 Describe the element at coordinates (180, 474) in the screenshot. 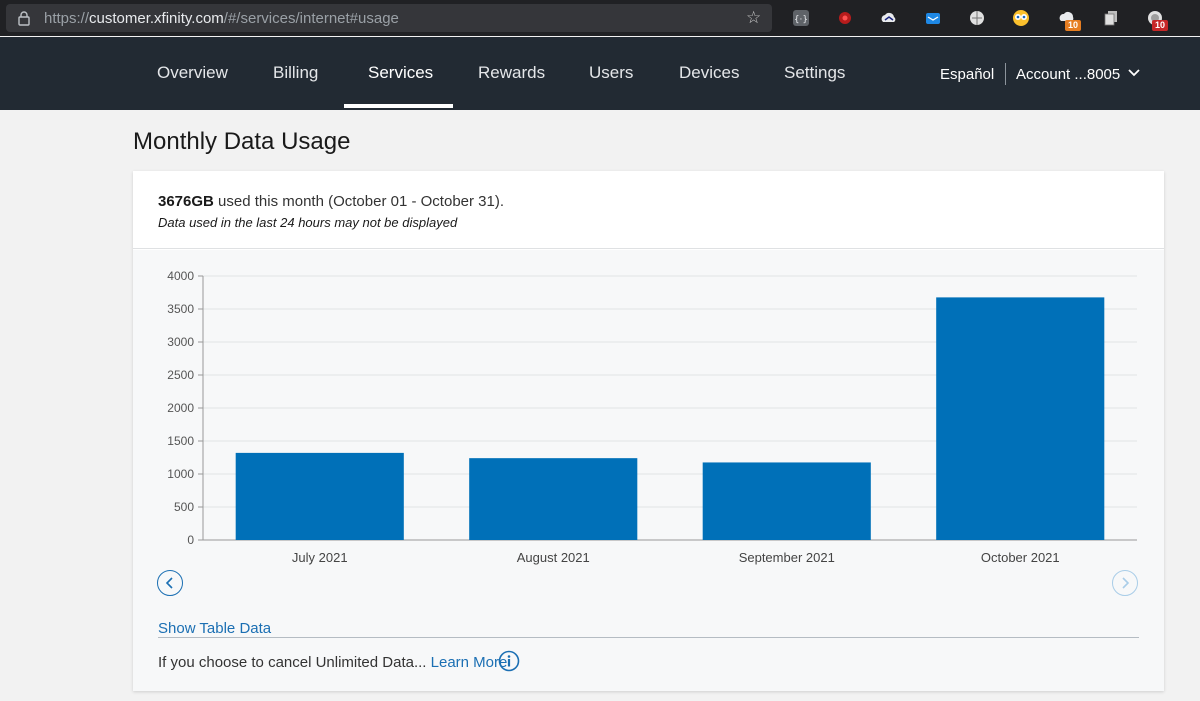

I see `y-tick-label: 1000` at that location.